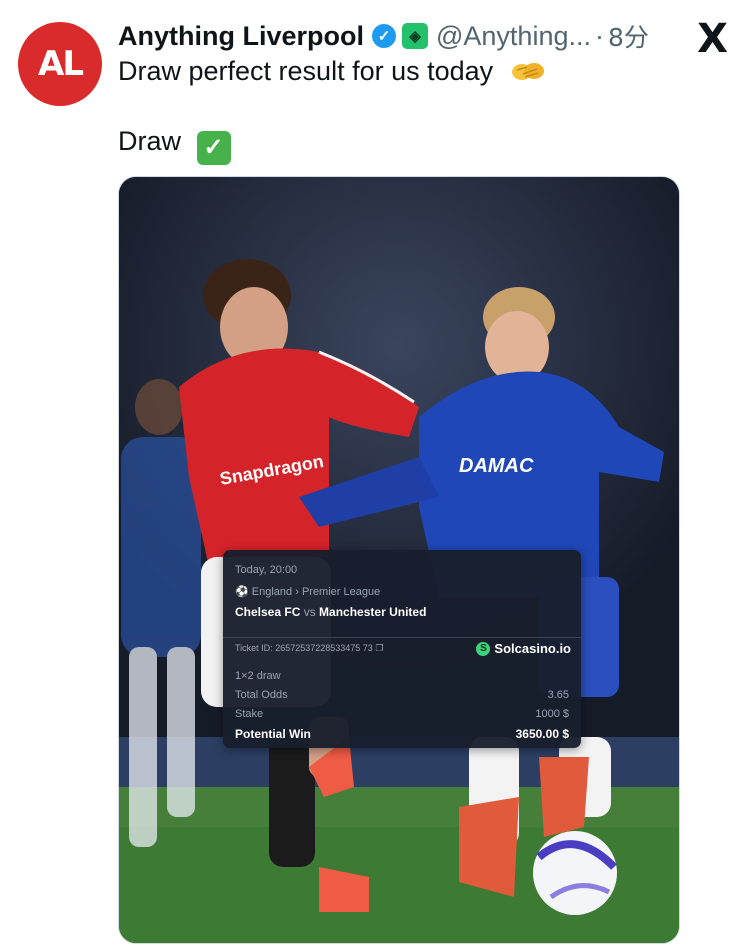 The height and width of the screenshot is (952, 750). I want to click on tweet-text-line-2: Draw ✓, so click(174, 145).